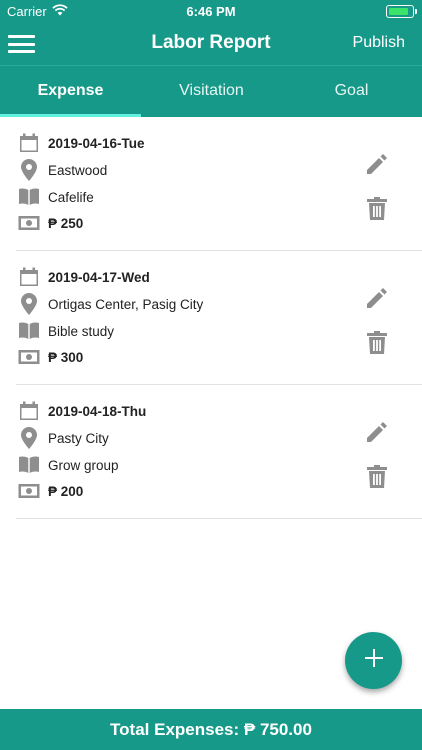  Describe the element at coordinates (71, 197) in the screenshot. I see `entry-activity: Cafelife` at that location.